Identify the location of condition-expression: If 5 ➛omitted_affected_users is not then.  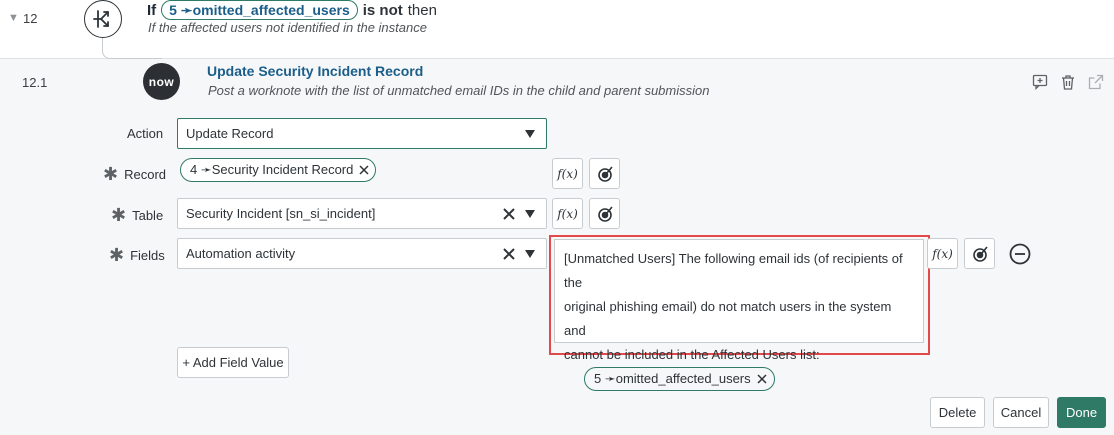
(292, 10).